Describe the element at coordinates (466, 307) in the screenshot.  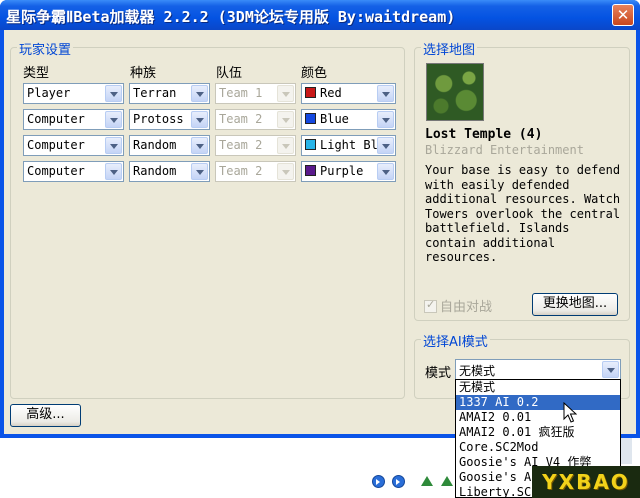
I see `free-for-all-label: 自由对战` at that location.